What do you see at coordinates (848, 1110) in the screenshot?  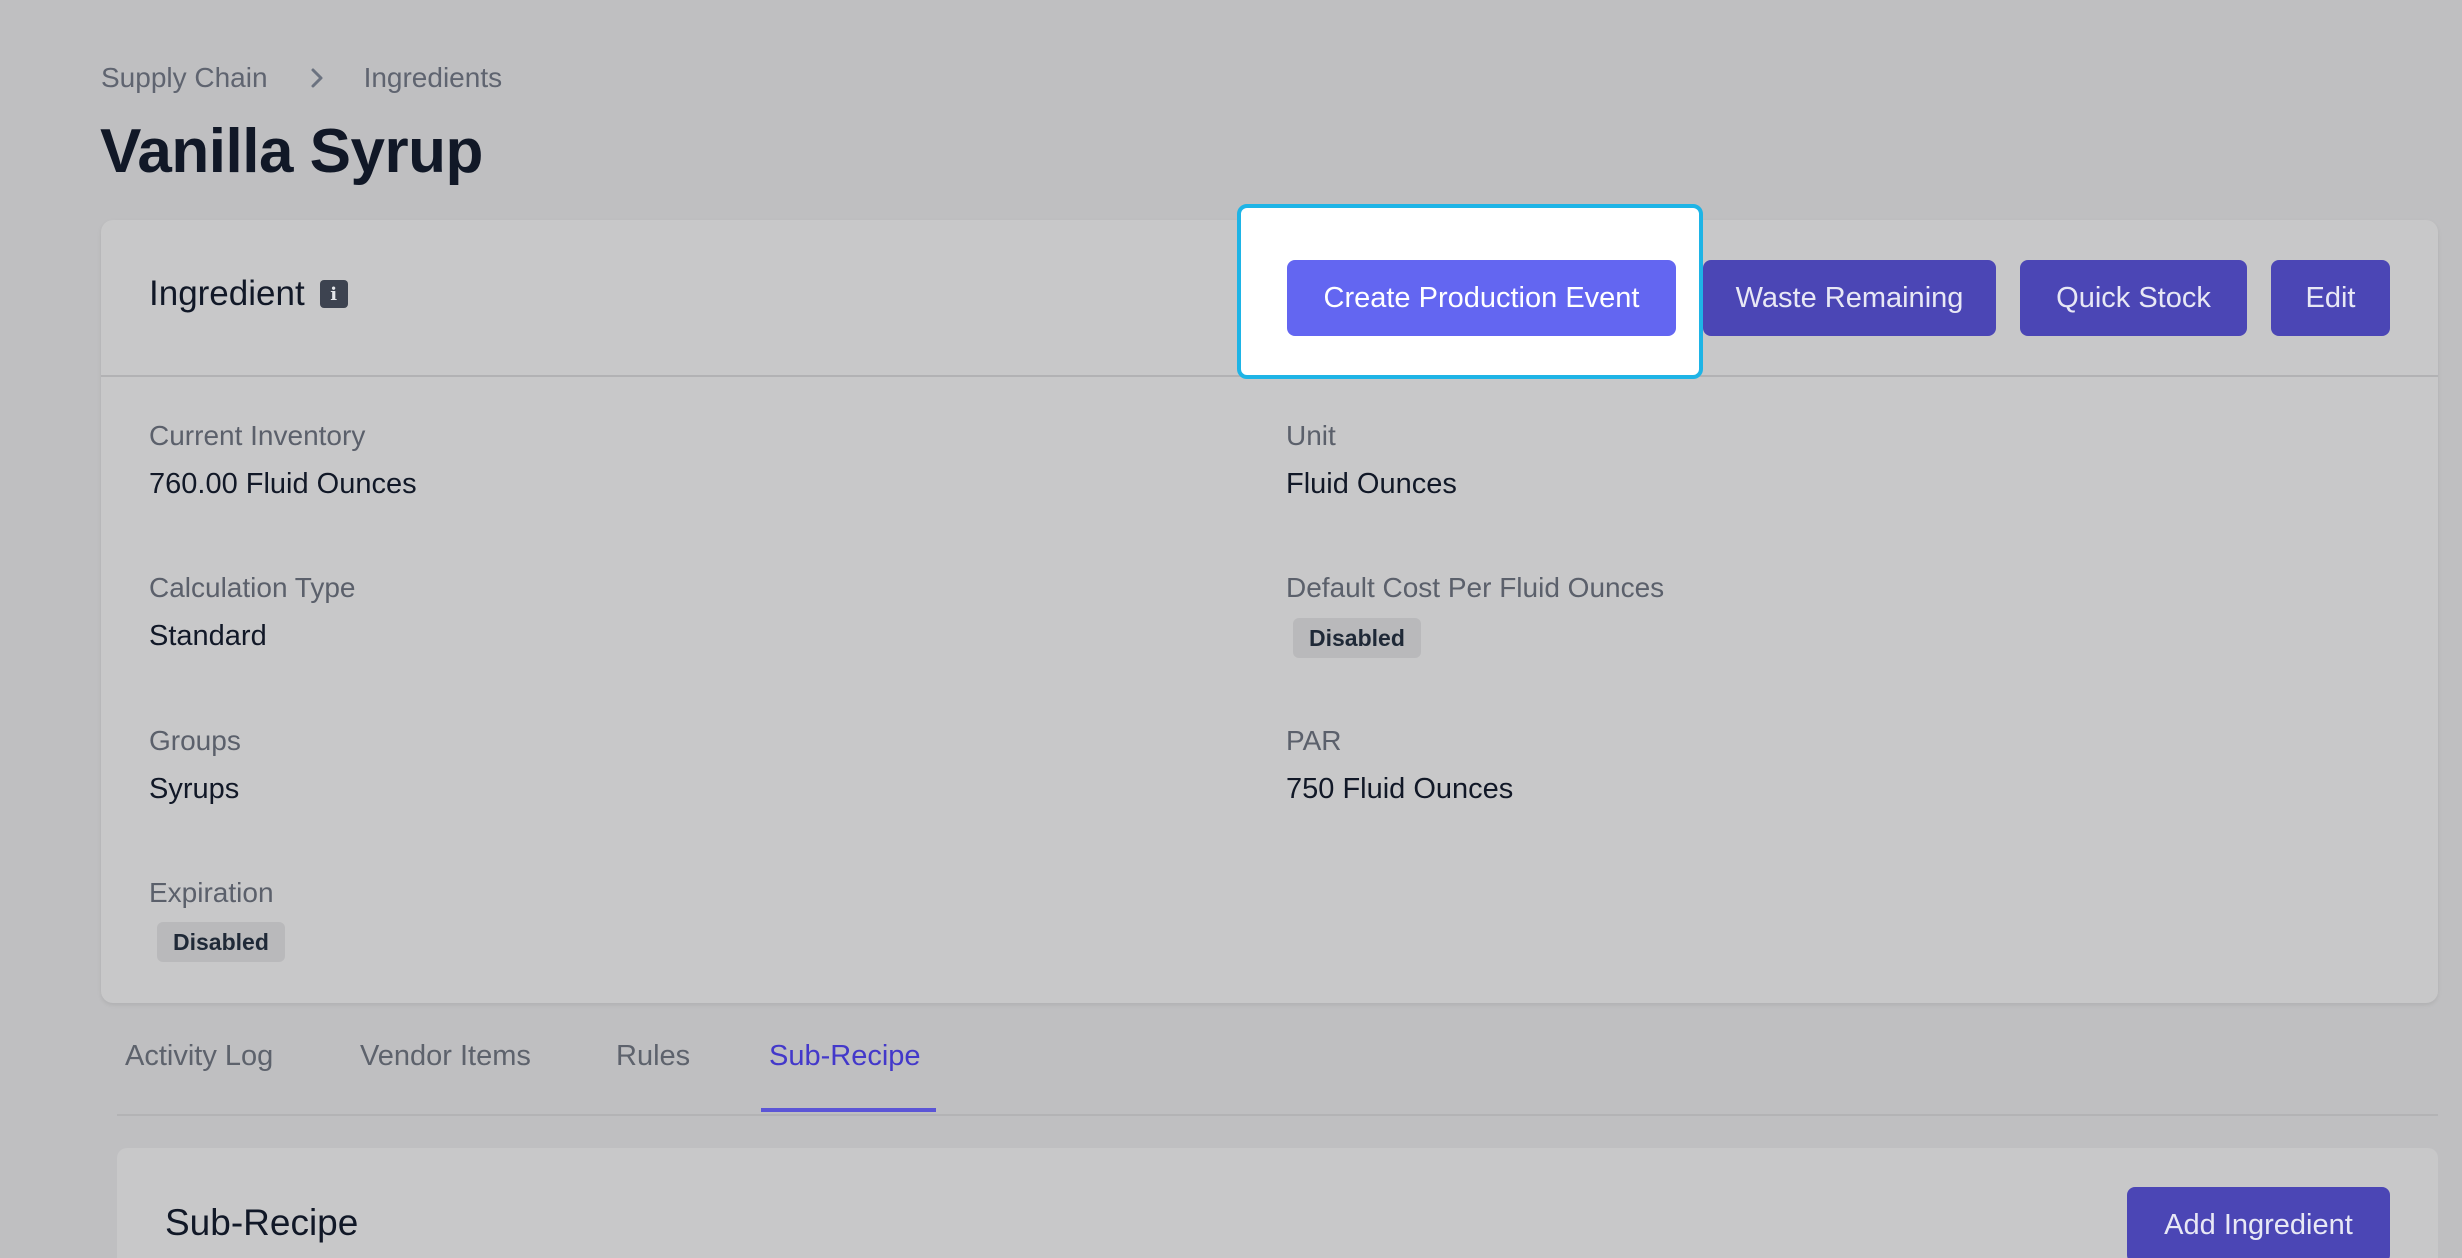 I see `active-tab-indicator` at bounding box center [848, 1110].